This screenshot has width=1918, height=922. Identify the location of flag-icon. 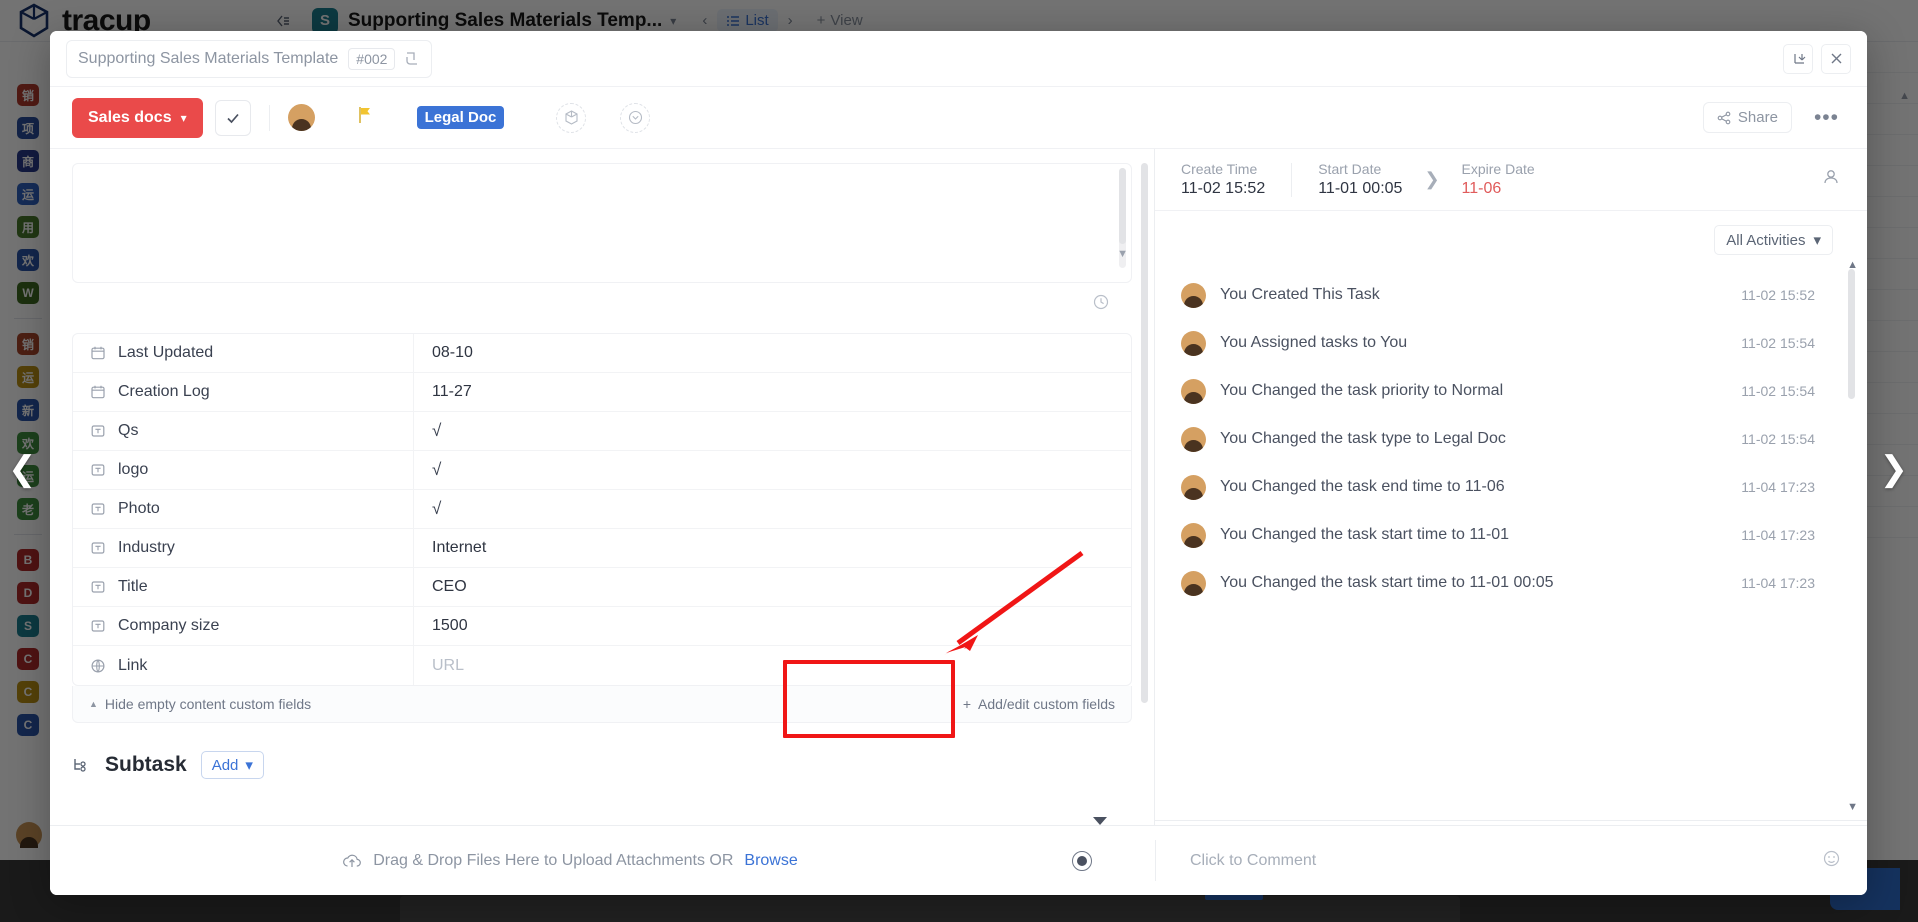
(365, 118).